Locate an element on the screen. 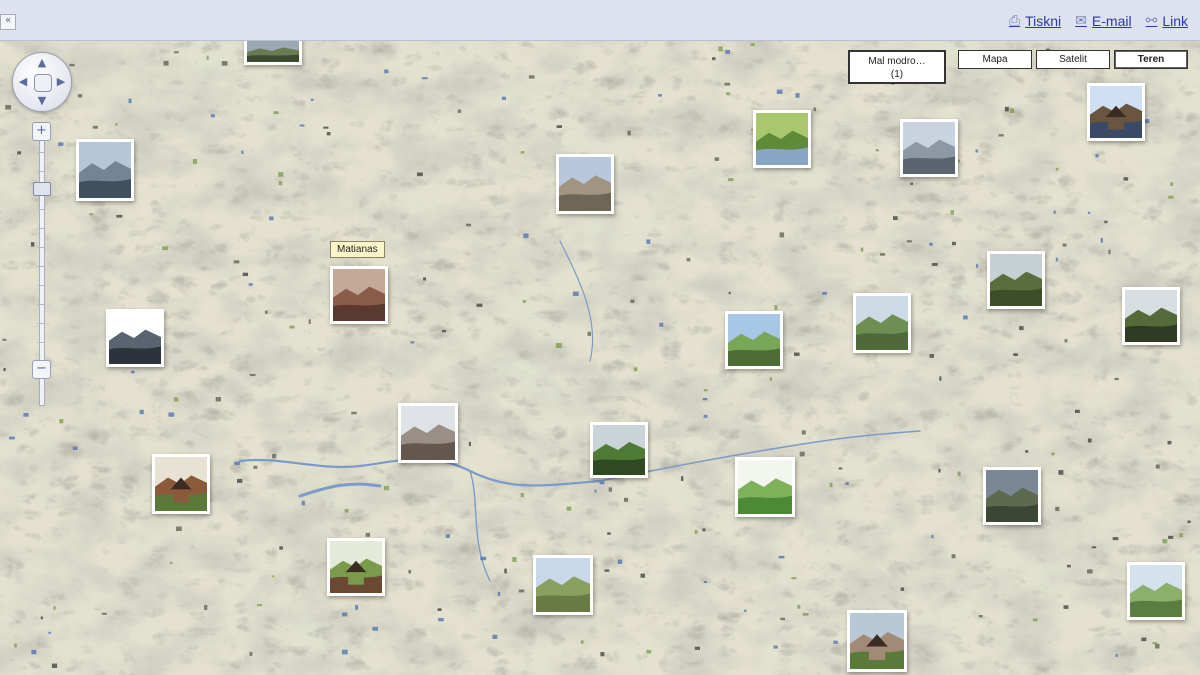 Image resolution: width=1200 pixels, height=675 pixels. photo-marker-hut-meadow is located at coordinates (181, 484).